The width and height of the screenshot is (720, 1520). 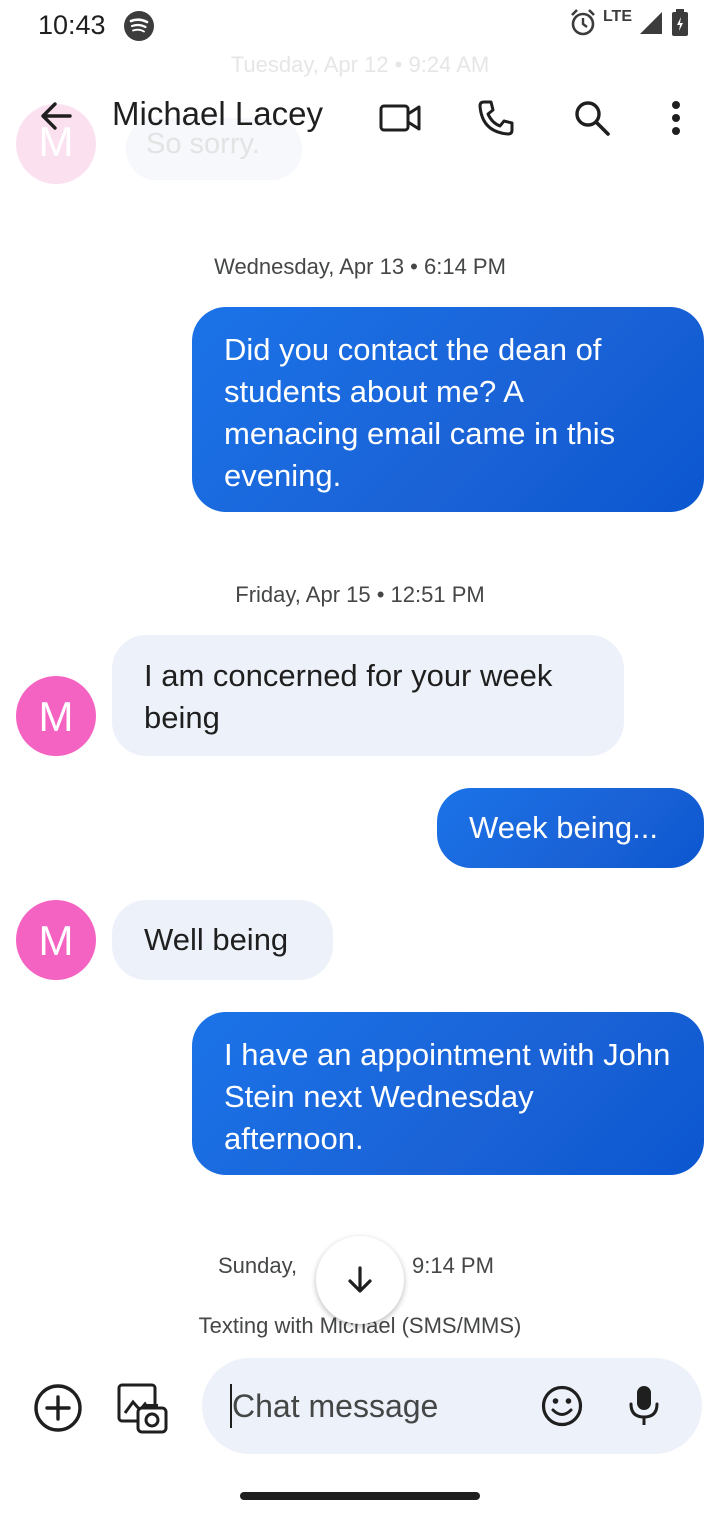 I want to click on date-separator: Friday, Apr 15 • 12:51 PM, so click(x=360, y=594).